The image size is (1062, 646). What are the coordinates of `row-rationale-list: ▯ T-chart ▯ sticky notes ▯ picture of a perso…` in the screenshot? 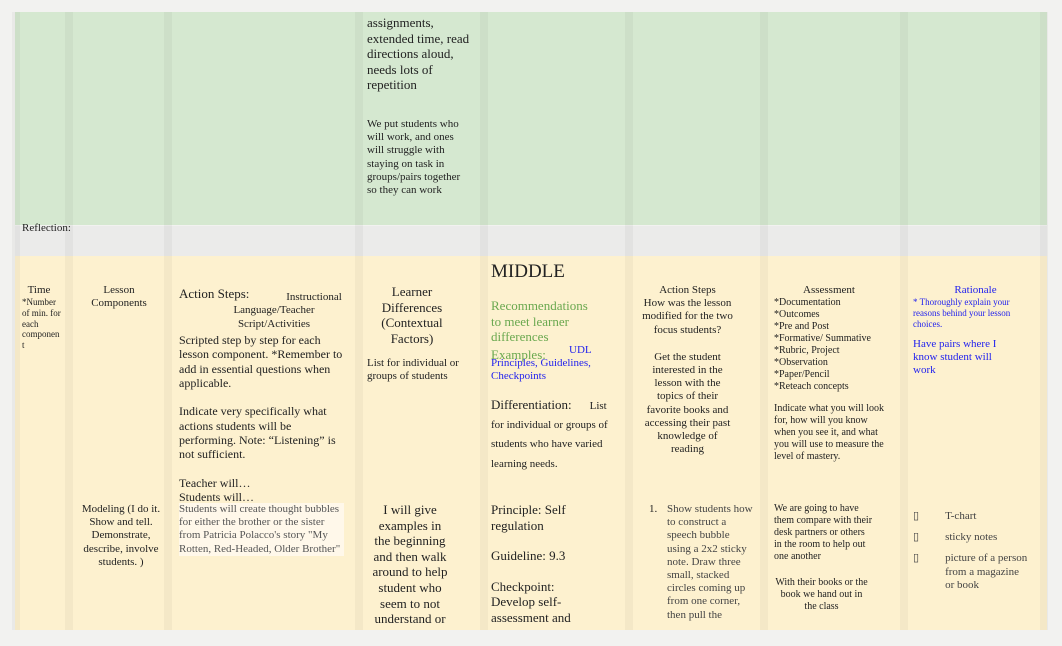 It's located at (975, 555).